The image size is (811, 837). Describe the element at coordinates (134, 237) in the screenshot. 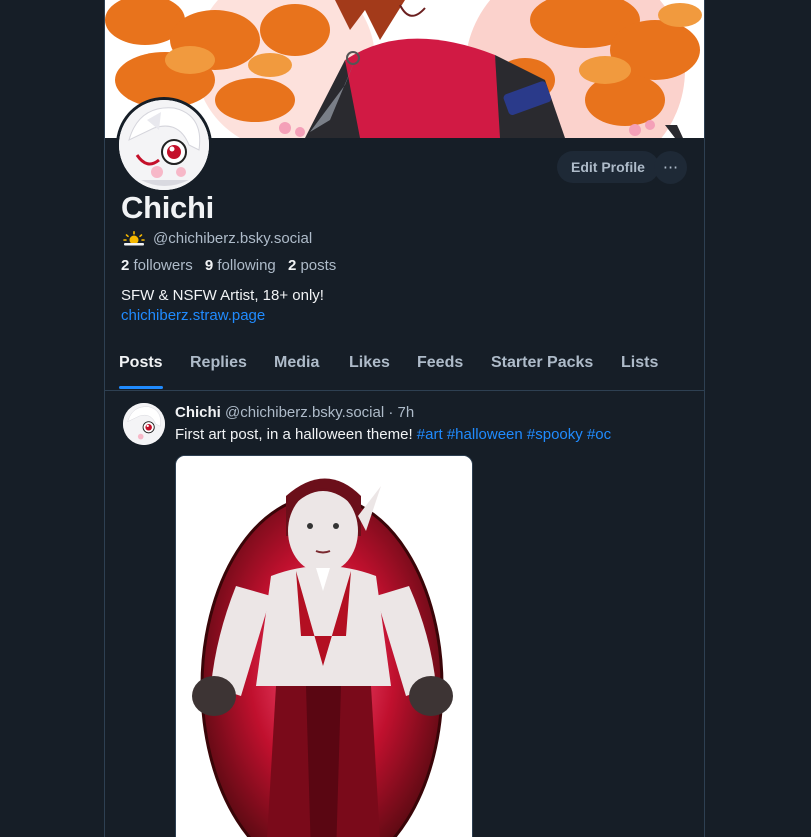

I see `sun-cloud-icon` at that location.